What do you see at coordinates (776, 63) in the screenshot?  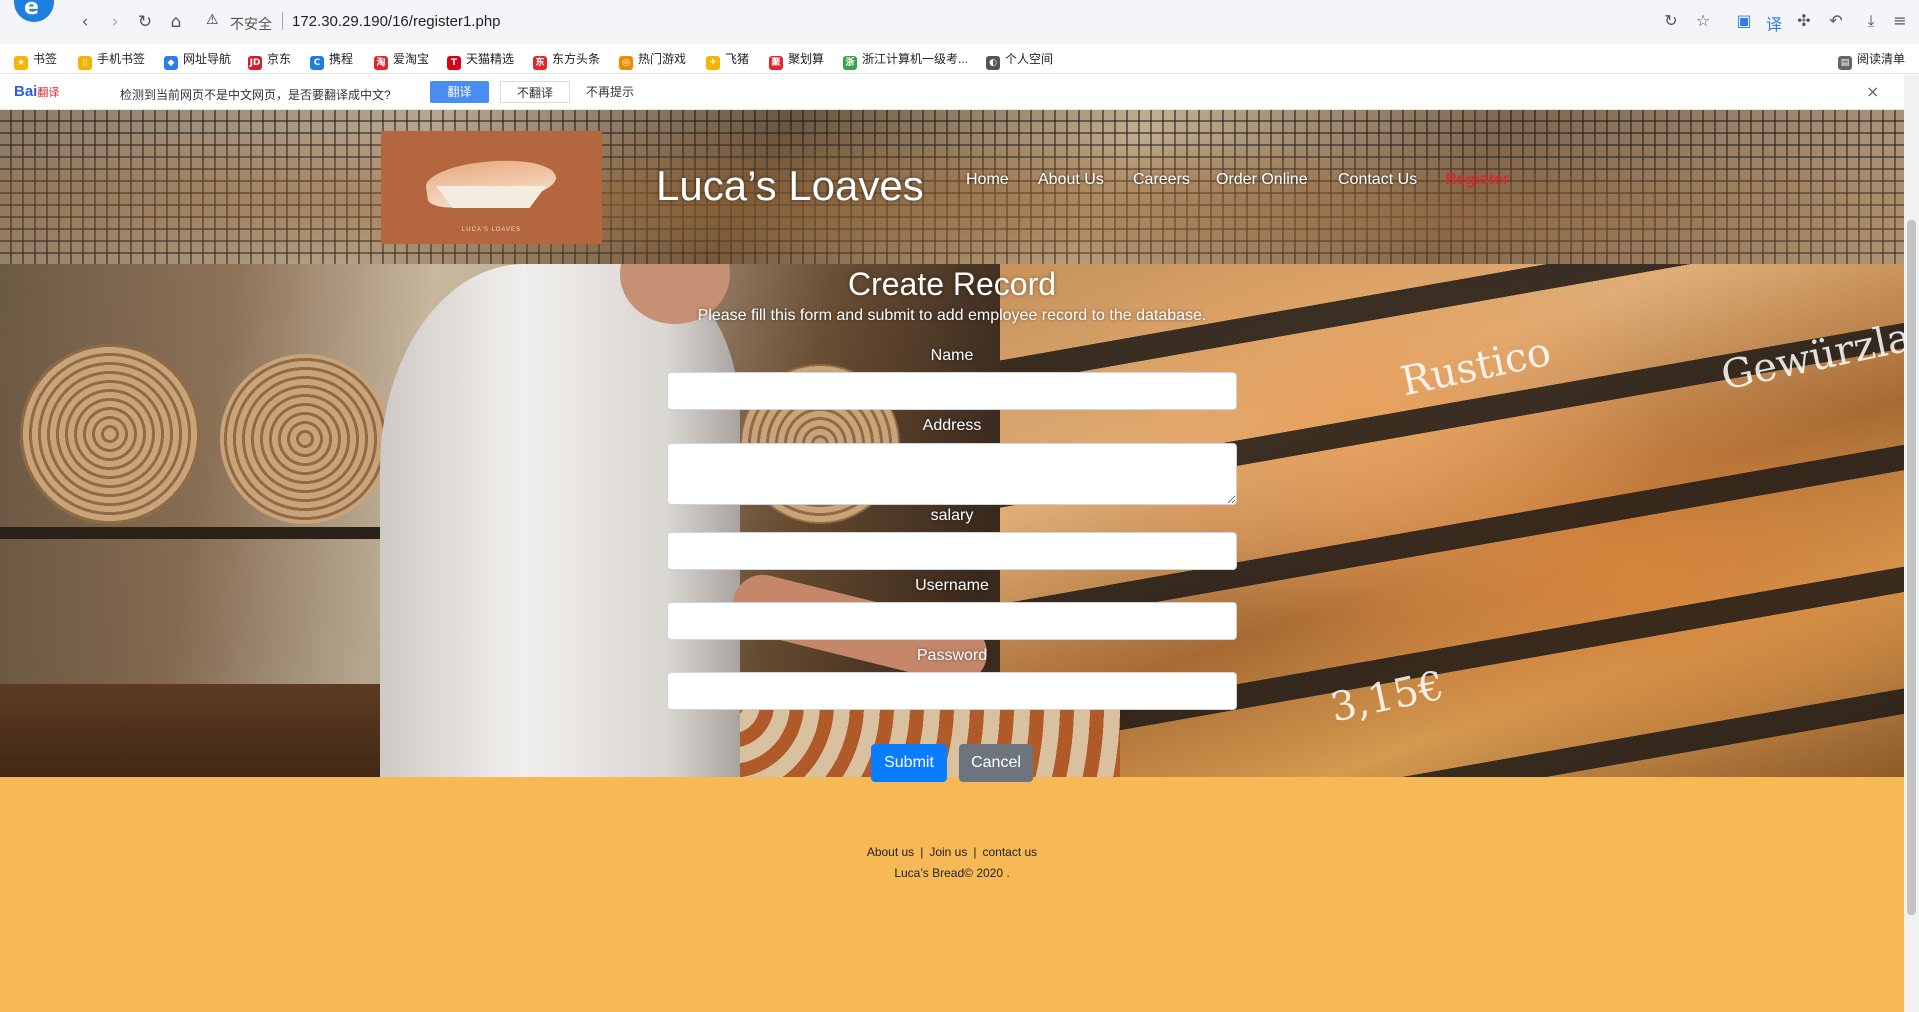 I see `bookmark-icon: 聚` at bounding box center [776, 63].